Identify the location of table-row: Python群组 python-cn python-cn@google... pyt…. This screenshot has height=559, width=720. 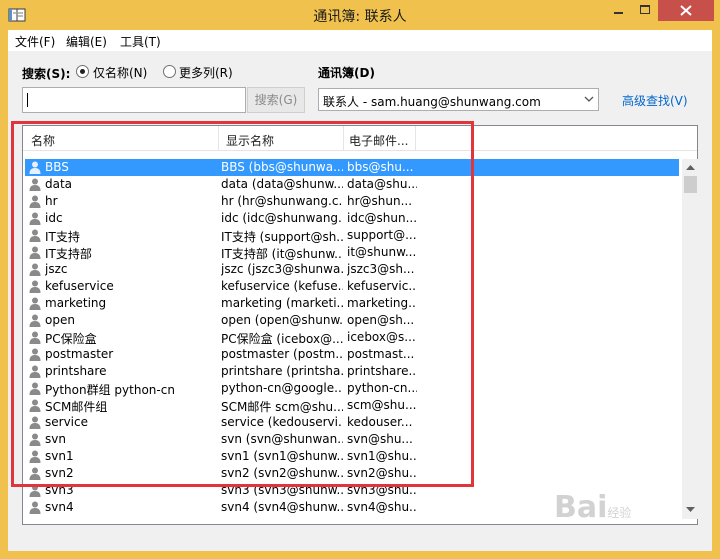
(352, 388).